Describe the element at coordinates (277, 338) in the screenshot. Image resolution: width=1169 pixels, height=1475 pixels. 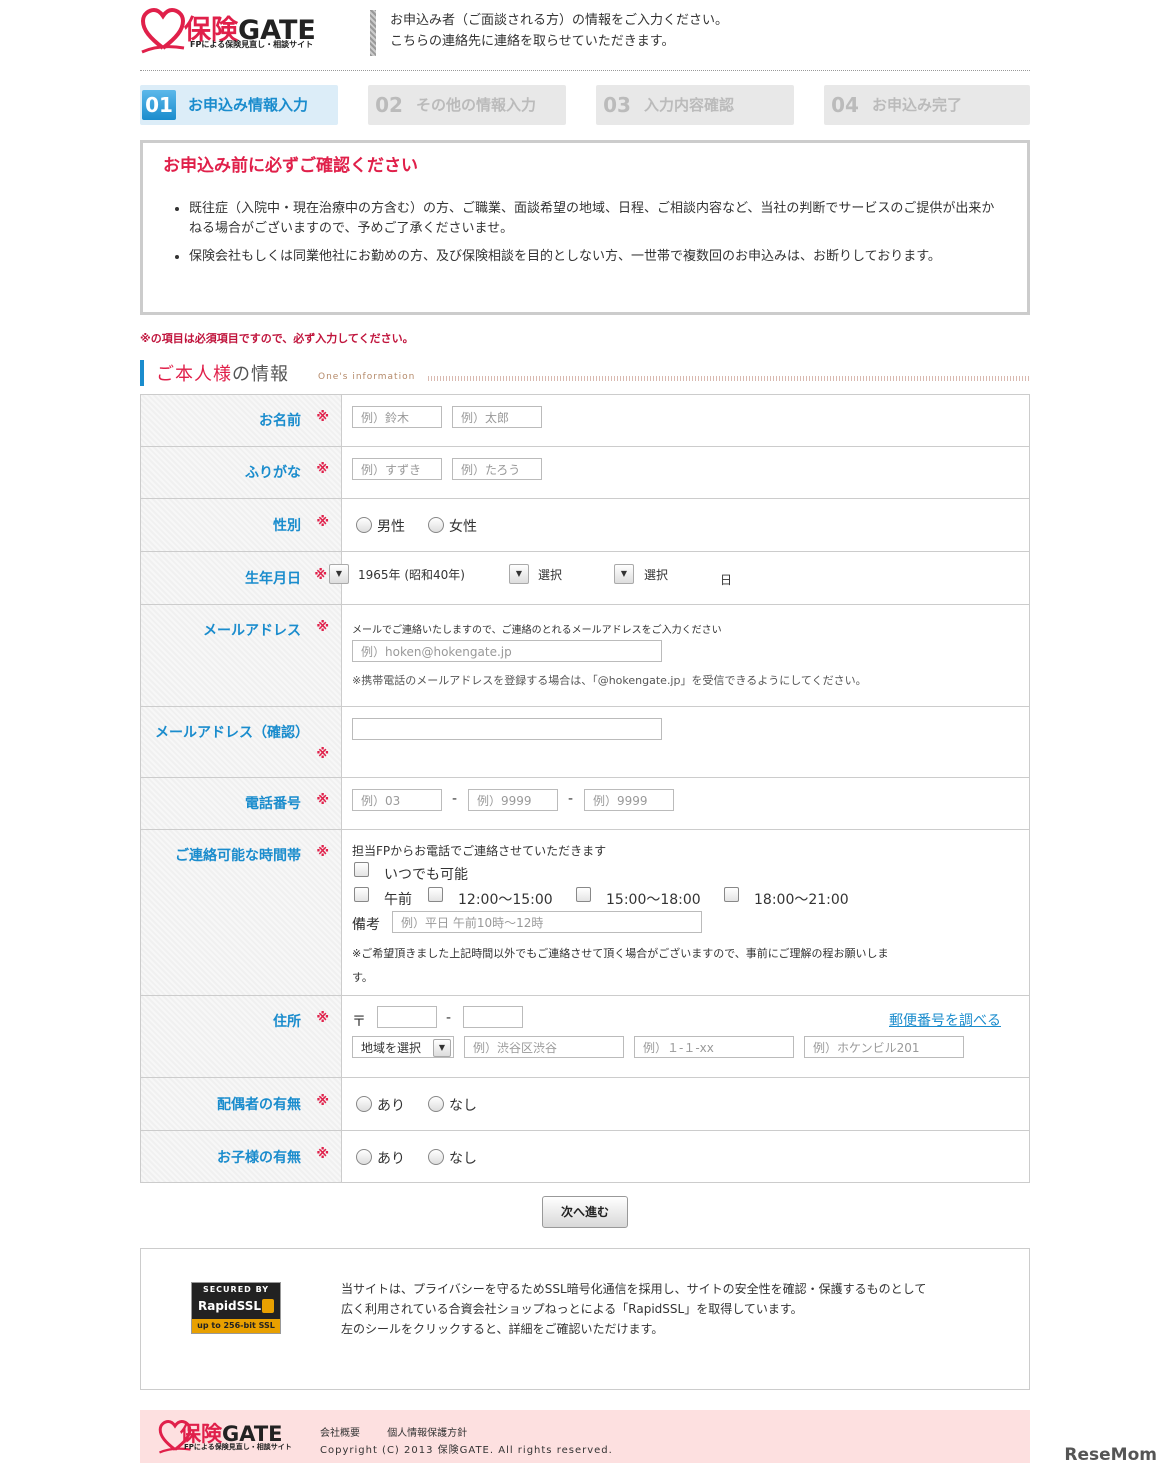
I see `required-note: ※の項目は必須項目ですので、必ず入力してください。` at that location.